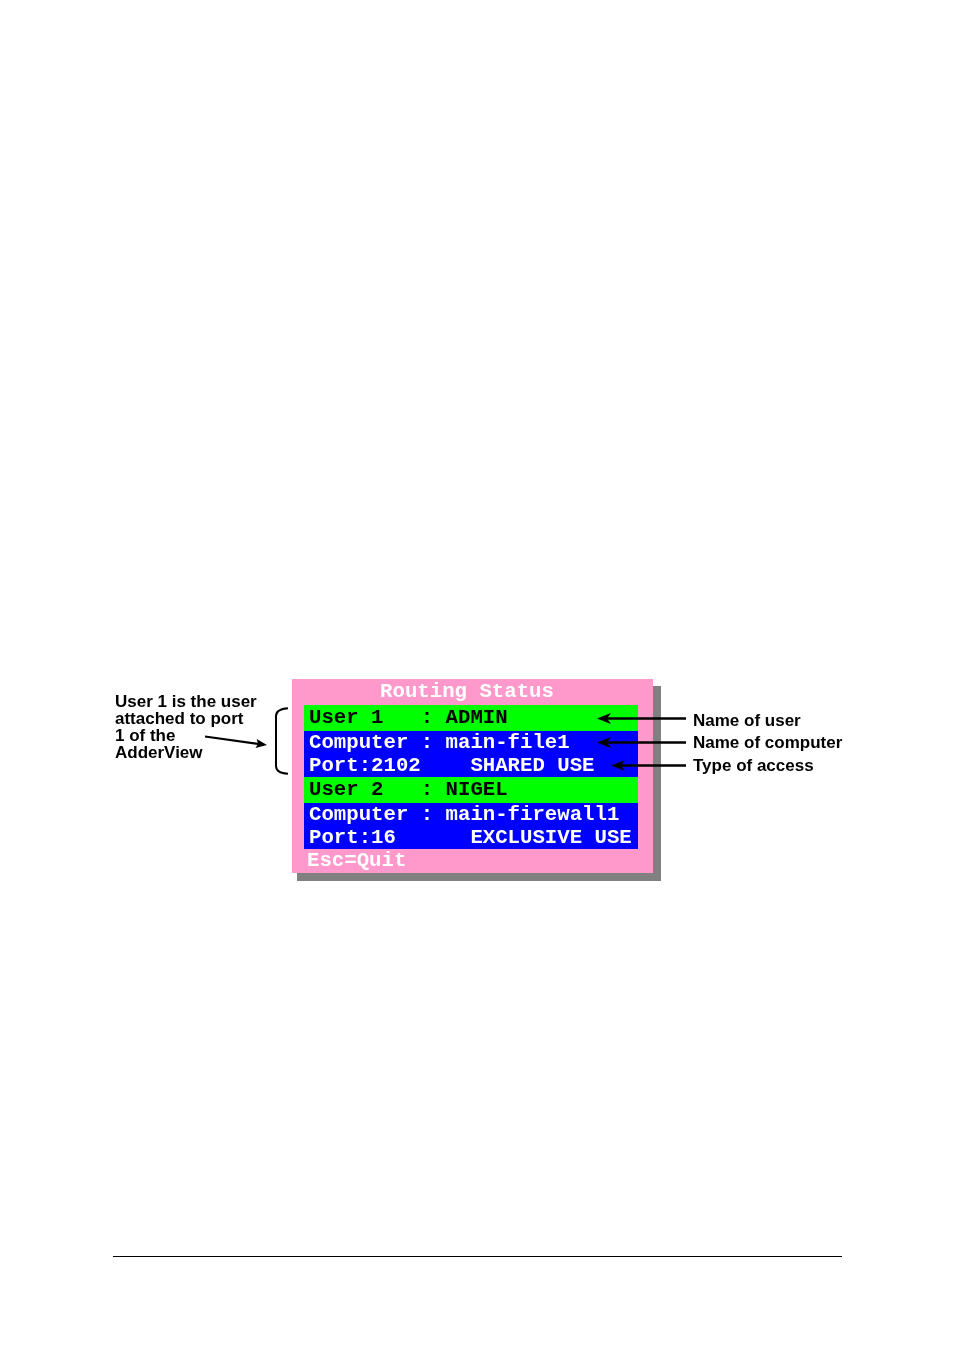  What do you see at coordinates (768, 743) in the screenshot?
I see `callout-label: Name of computer` at bounding box center [768, 743].